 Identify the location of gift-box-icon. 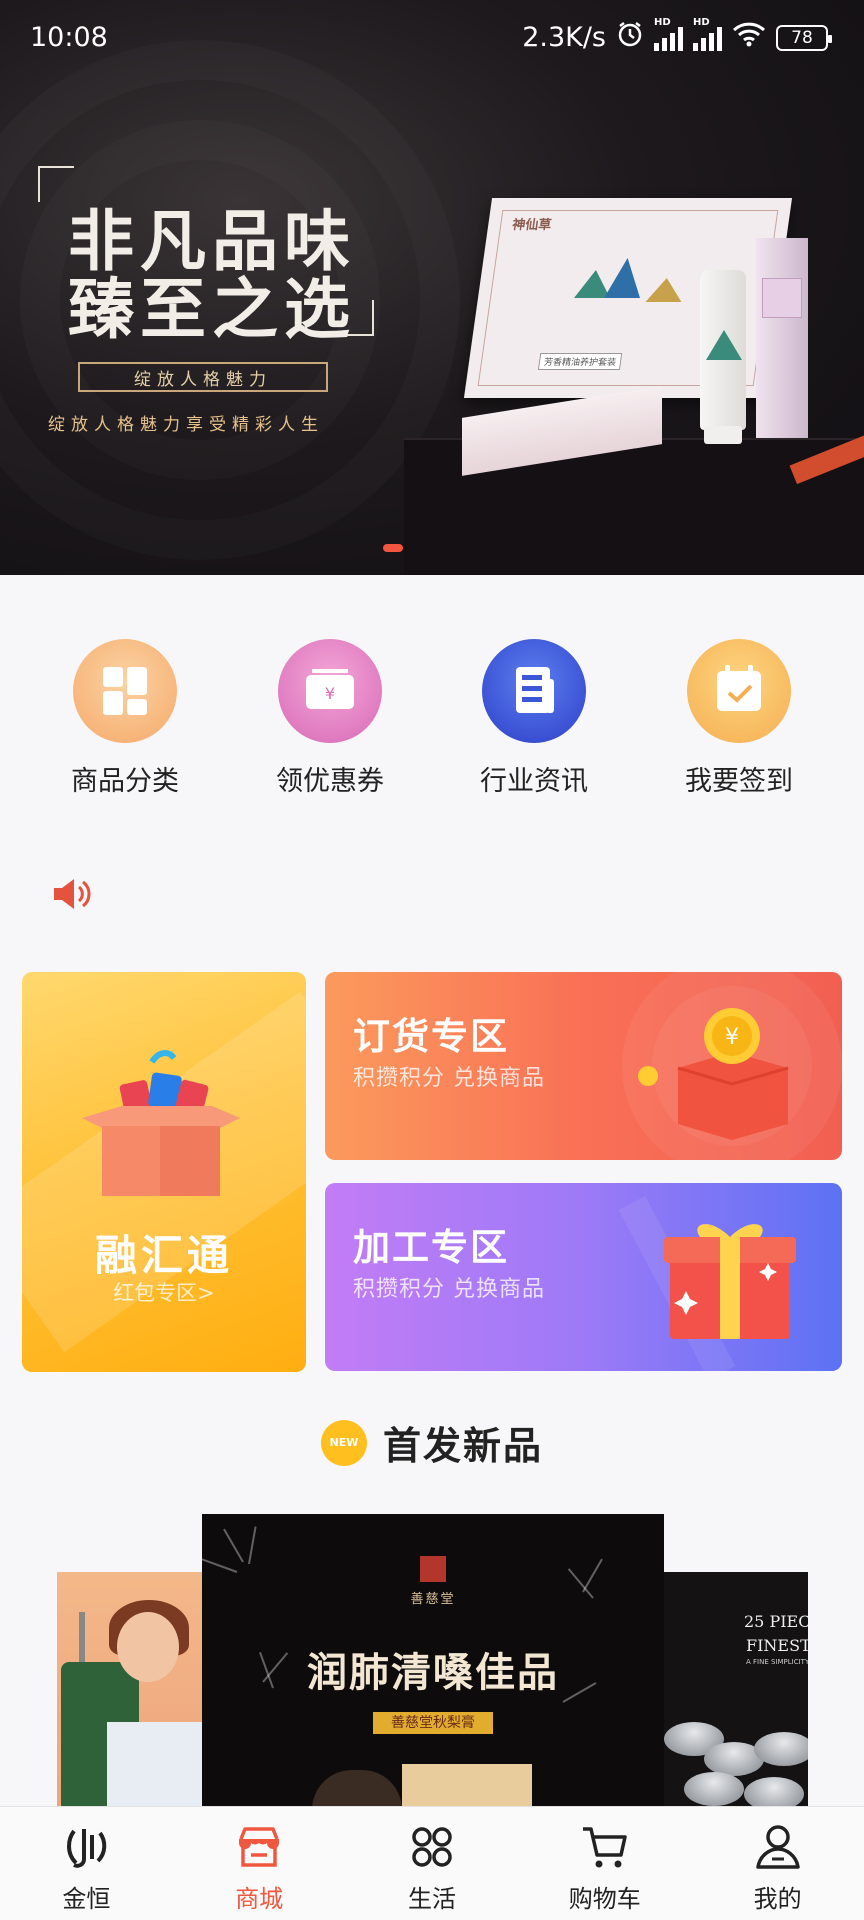
(161, 1123).